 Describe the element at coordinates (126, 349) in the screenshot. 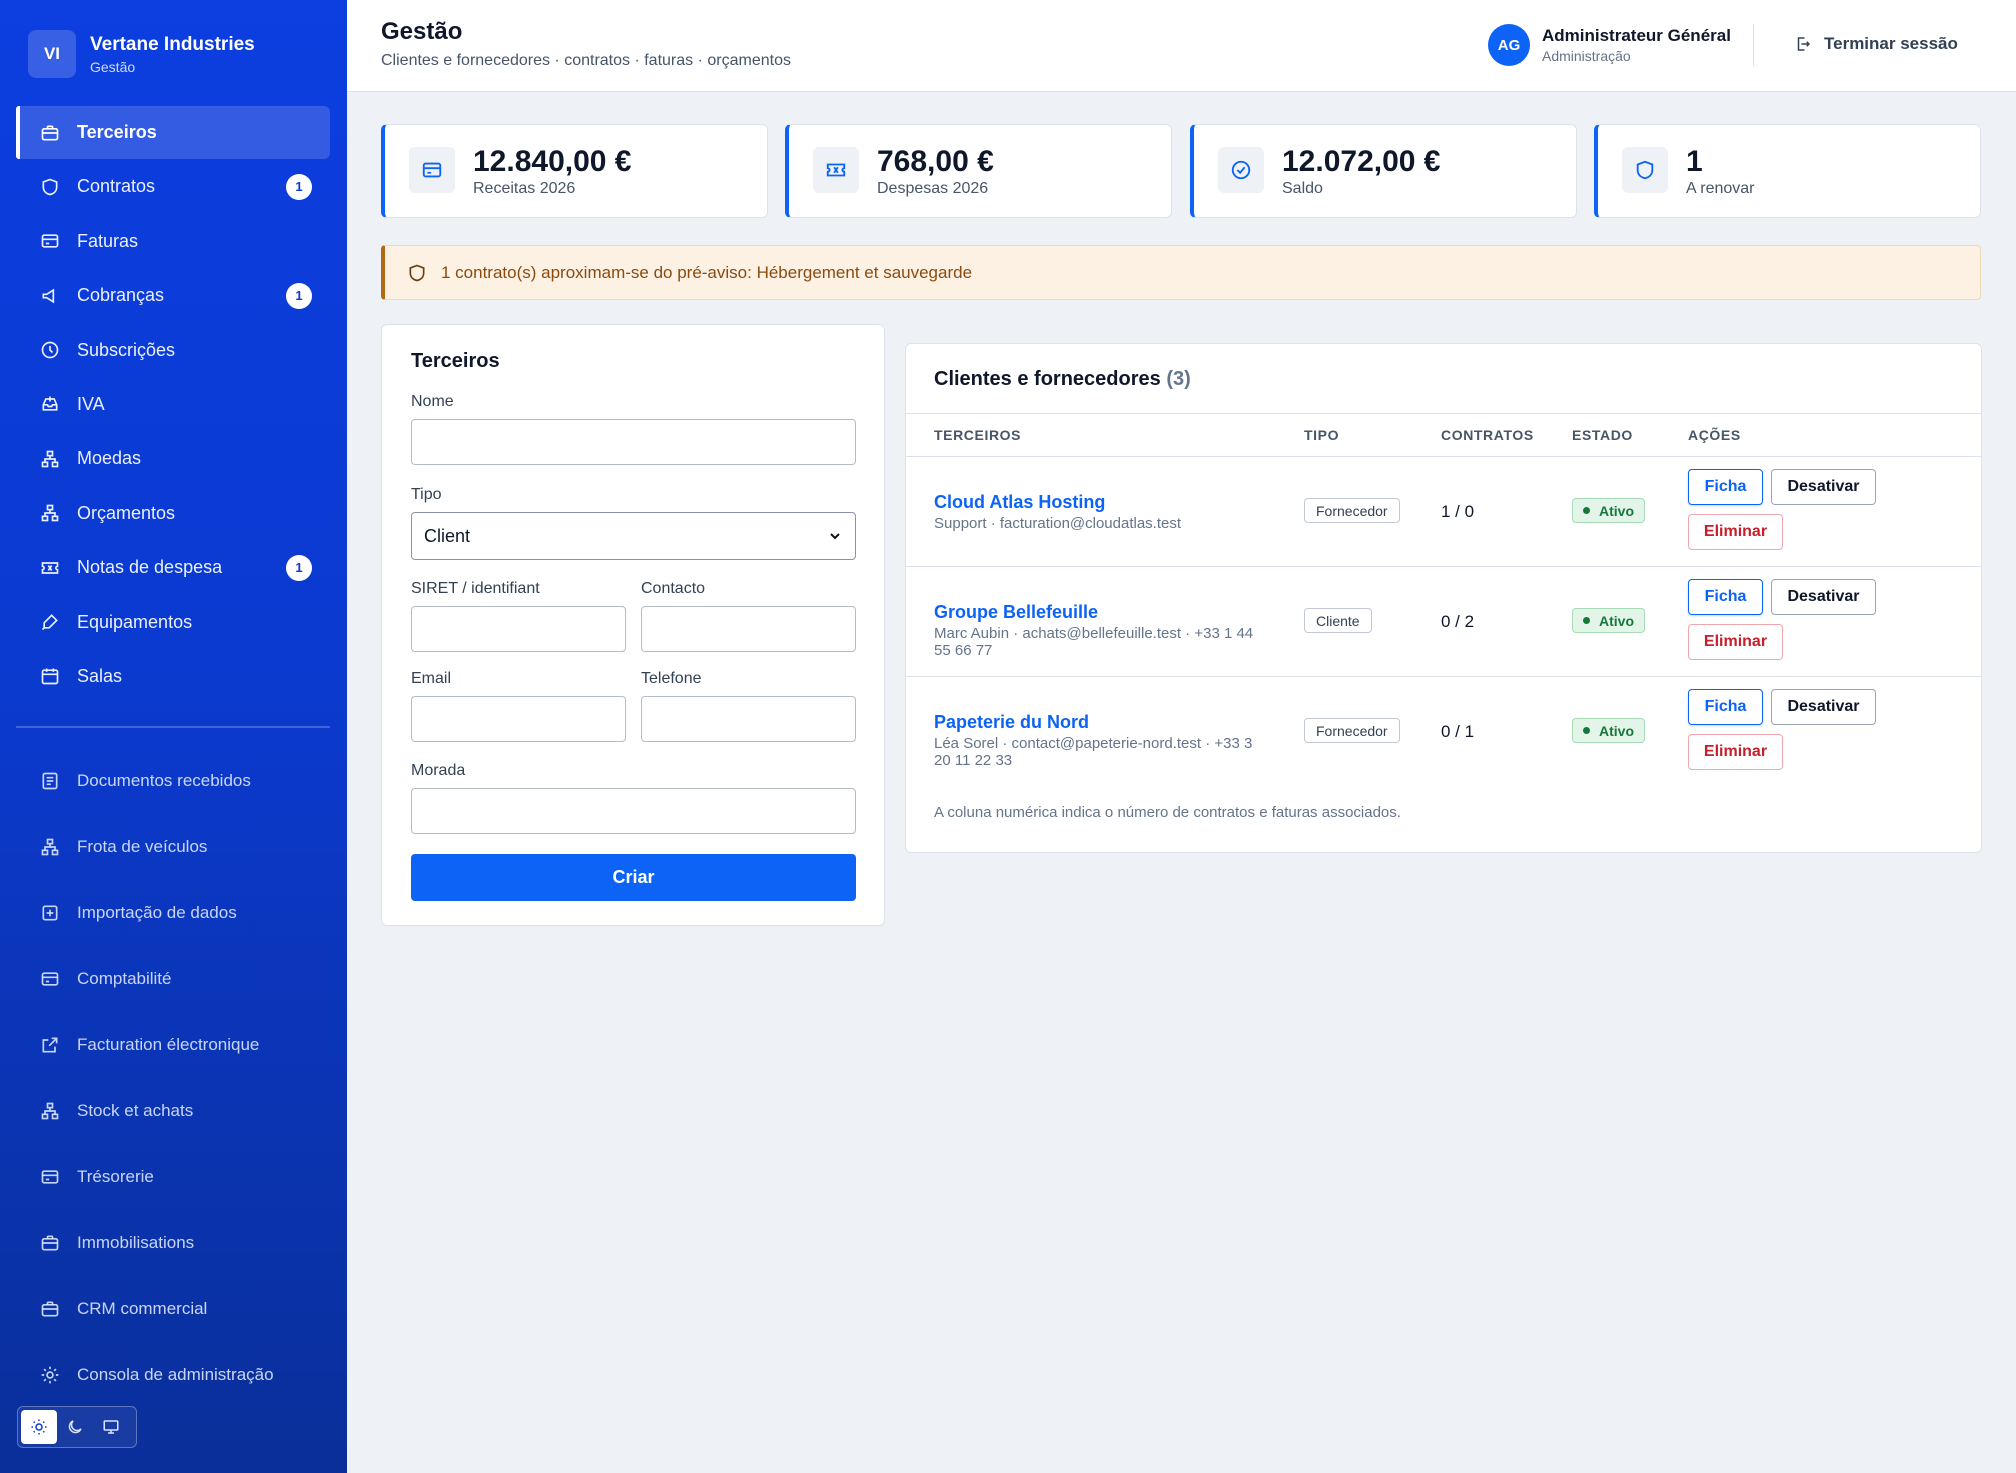

I see `sidebar-item-label: Subscrições` at that location.